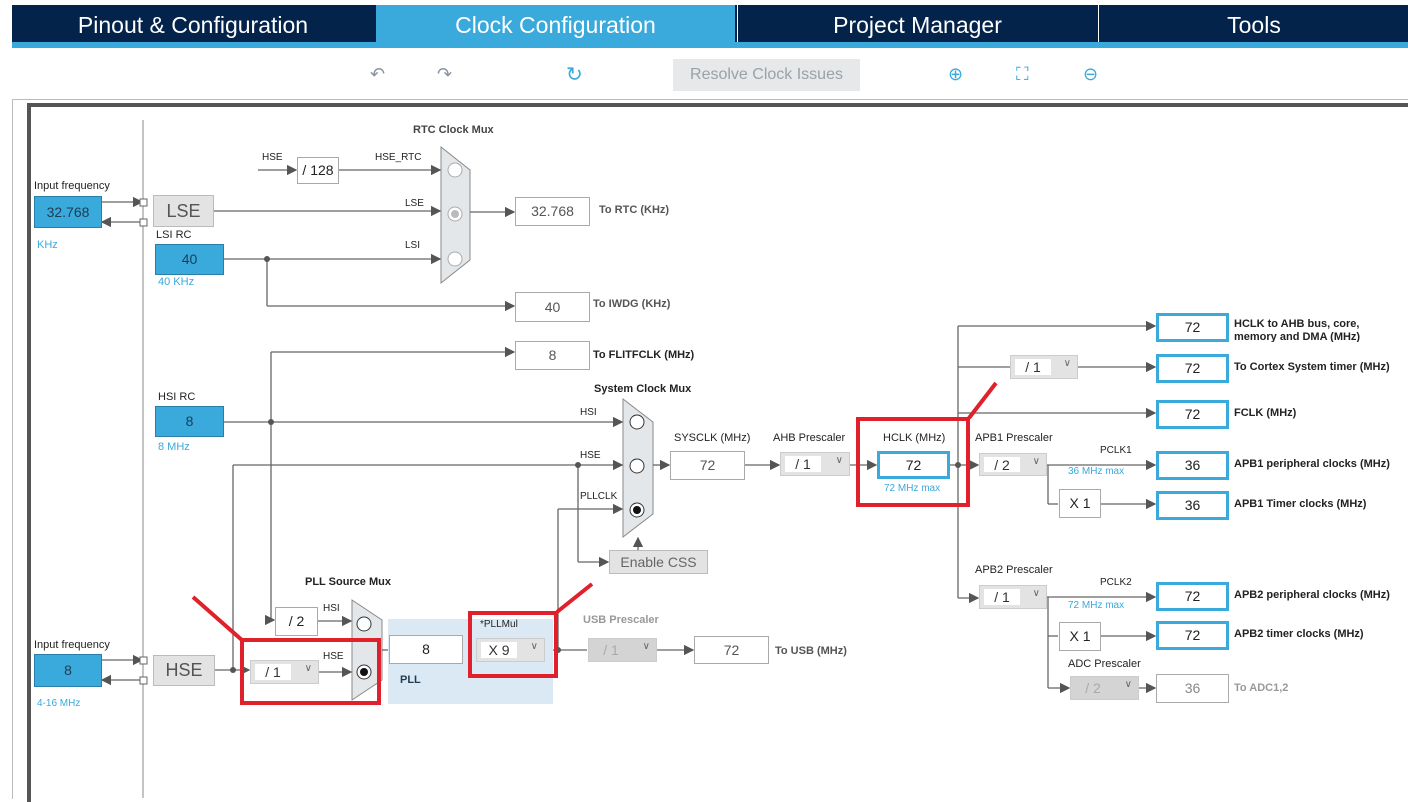  What do you see at coordinates (1080, 503) in the screenshot?
I see `apb1-timer-multiplier: X 1` at bounding box center [1080, 503].